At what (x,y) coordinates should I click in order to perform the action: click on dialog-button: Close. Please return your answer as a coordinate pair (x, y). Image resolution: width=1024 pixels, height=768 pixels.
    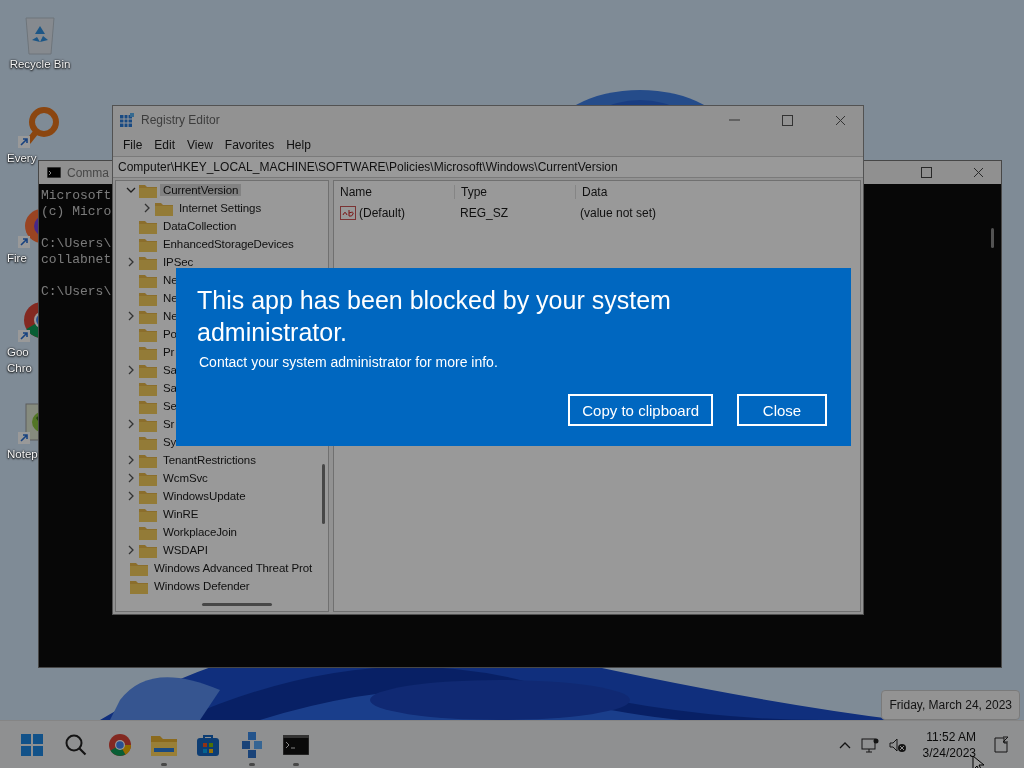
    Looking at the image, I should click on (782, 410).